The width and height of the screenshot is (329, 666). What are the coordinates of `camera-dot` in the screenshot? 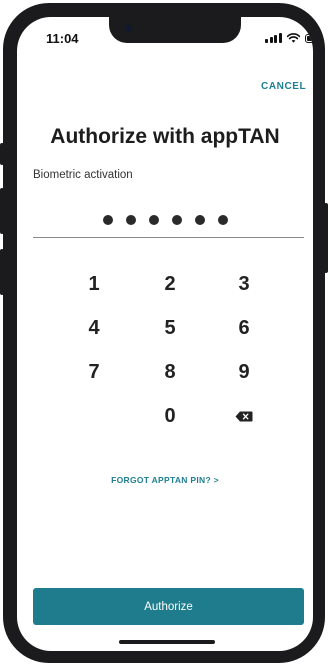 It's located at (128, 28).